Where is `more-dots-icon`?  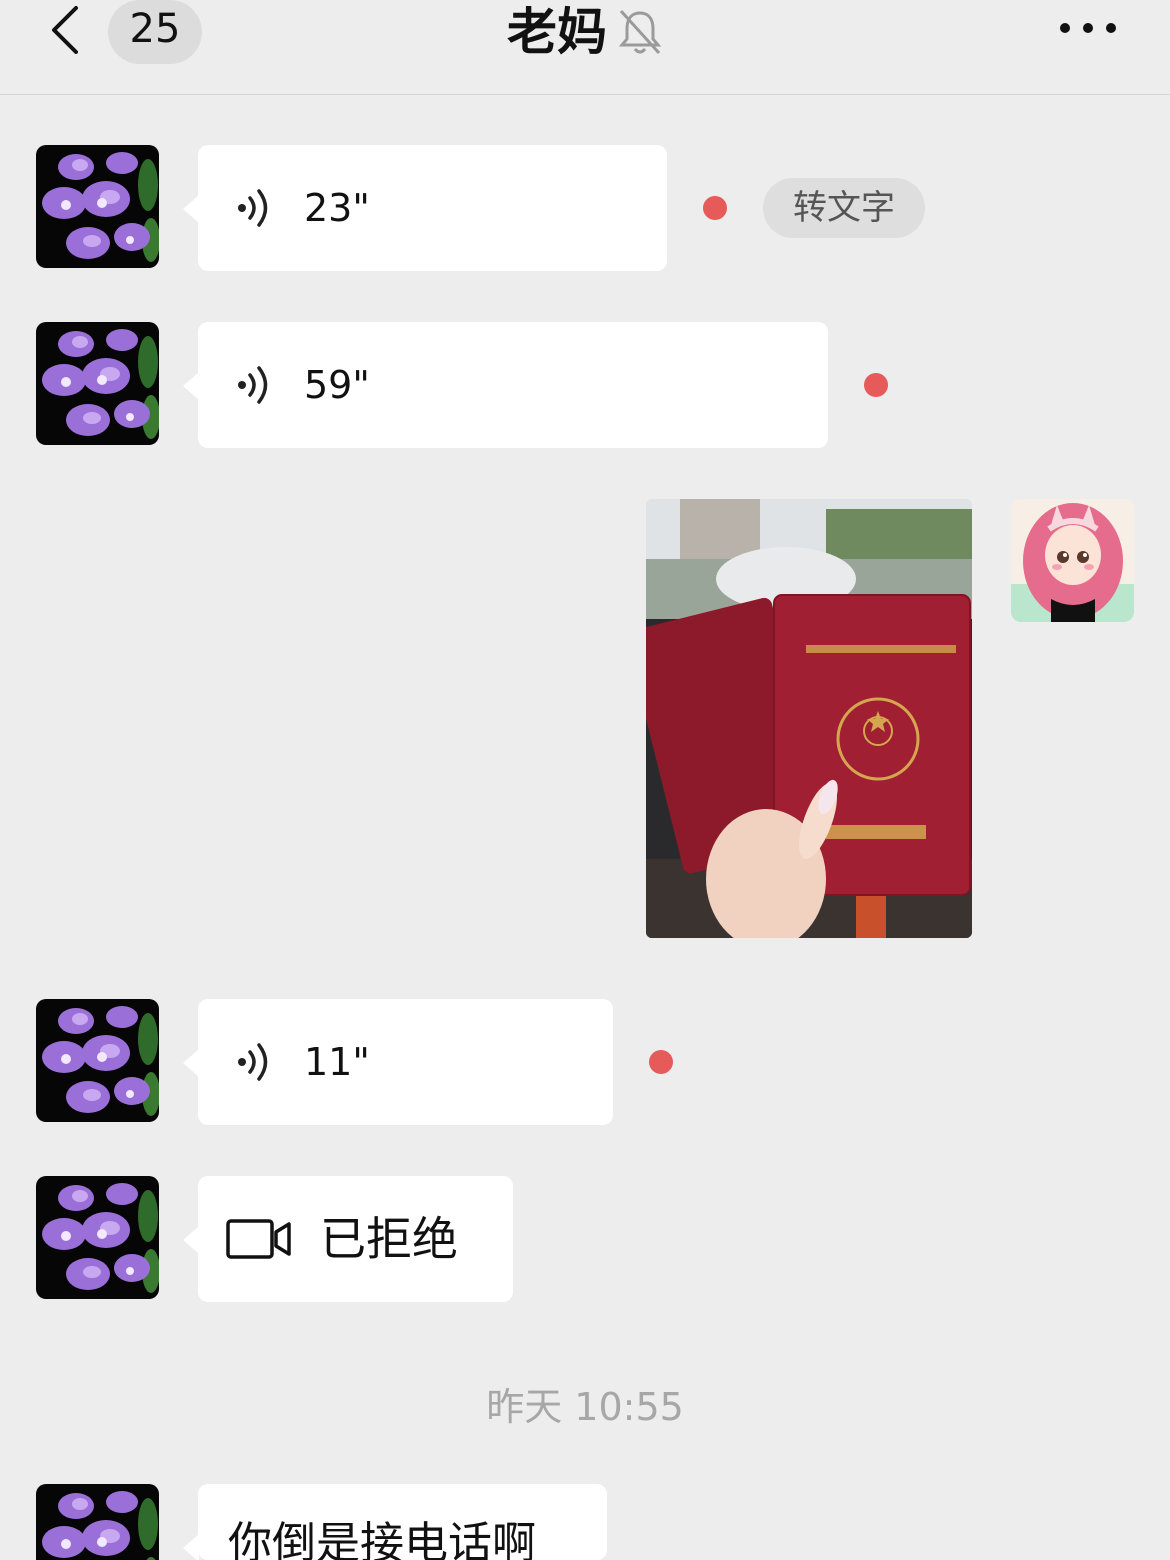 more-dots-icon is located at coordinates (1088, 28).